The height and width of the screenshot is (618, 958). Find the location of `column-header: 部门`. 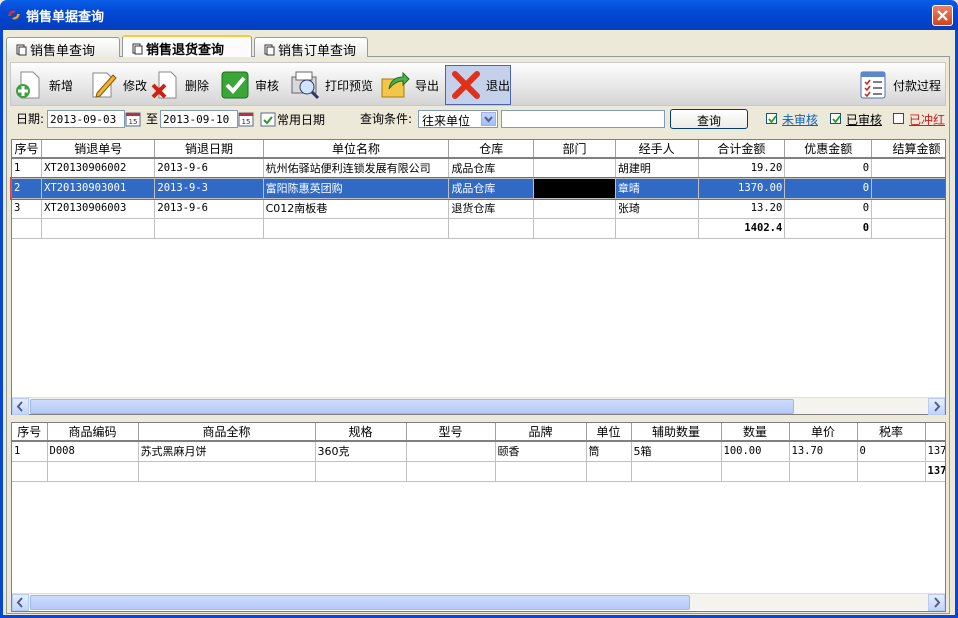

column-header: 部门 is located at coordinates (574, 149).